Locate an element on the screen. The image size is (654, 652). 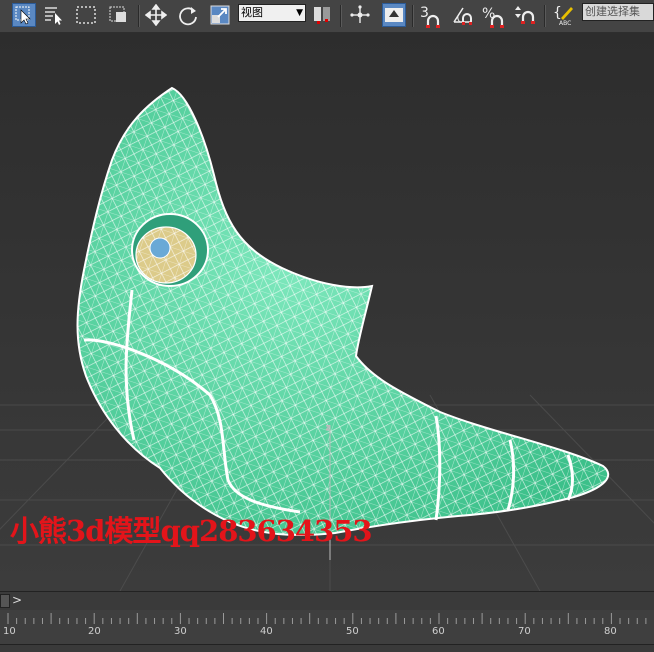
tick-label: 40 is located at coordinates (266, 631).